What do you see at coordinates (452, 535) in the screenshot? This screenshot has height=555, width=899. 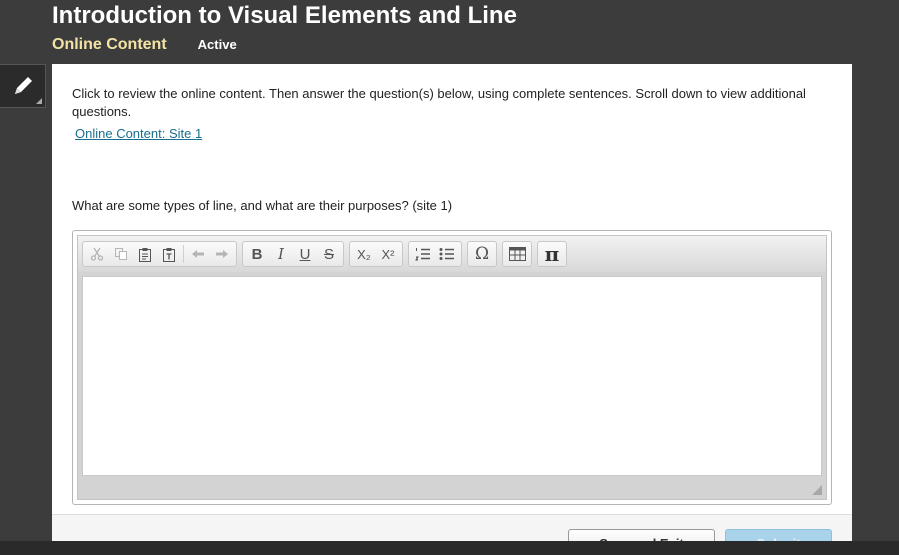 I see `panel-footer: Save and Exit Submit` at bounding box center [452, 535].